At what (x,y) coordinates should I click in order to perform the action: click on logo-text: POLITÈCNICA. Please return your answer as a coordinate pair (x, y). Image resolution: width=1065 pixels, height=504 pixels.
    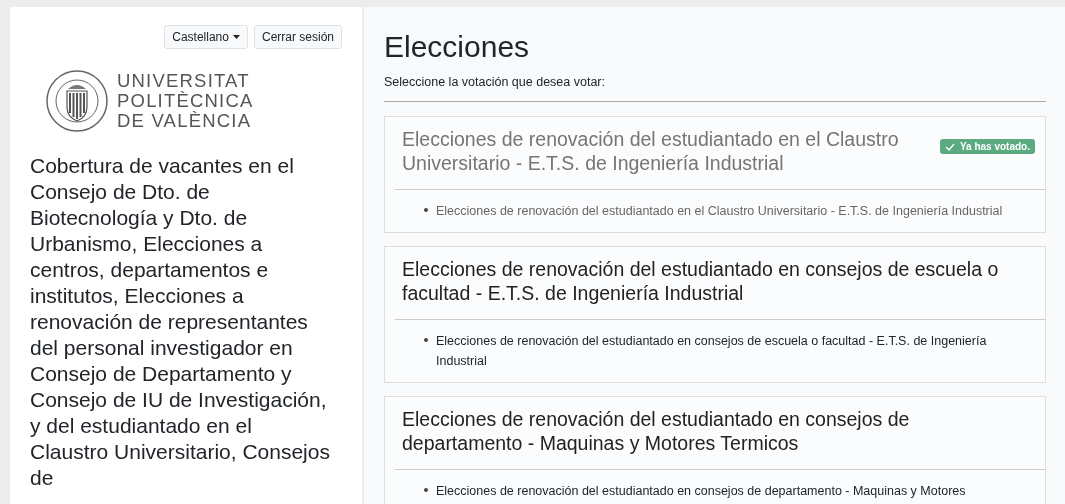
    Looking at the image, I should click on (185, 101).